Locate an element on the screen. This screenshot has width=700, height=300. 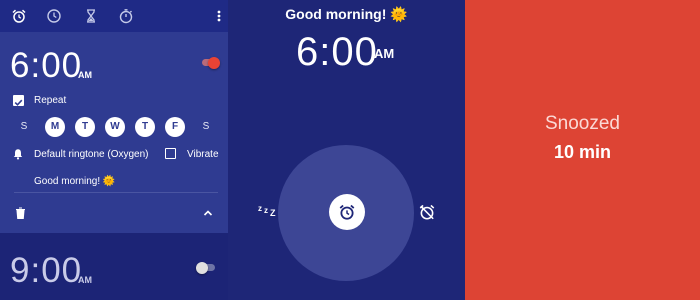
alarm-handle-button is located at coordinates (347, 212).